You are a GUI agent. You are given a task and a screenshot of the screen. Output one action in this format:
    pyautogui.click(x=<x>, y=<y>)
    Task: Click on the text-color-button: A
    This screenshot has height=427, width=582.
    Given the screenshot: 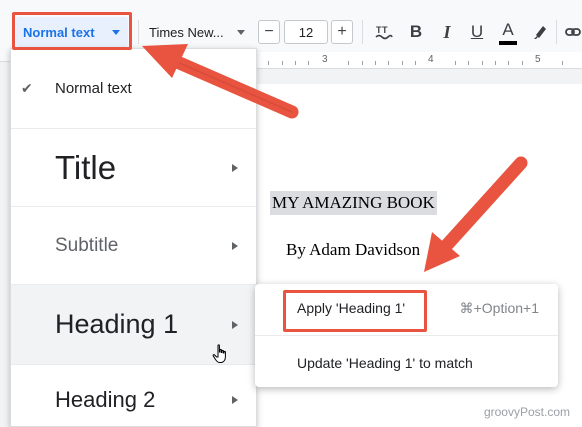 What is the action you would take?
    pyautogui.click(x=508, y=32)
    